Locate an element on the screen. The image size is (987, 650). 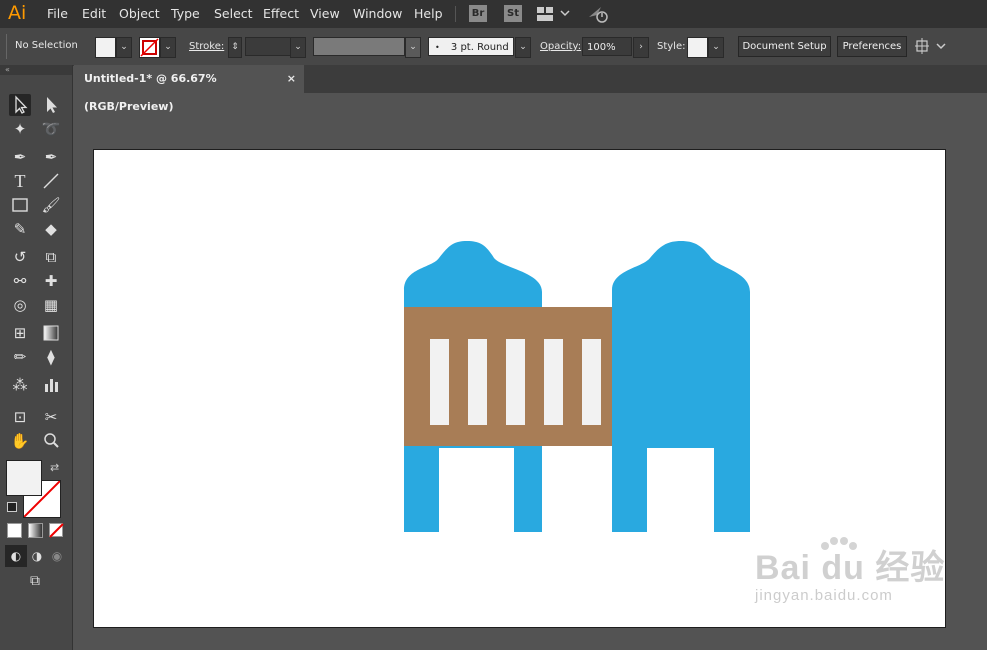
variable-width-dropdown: ⌄ is located at coordinates (413, 47).